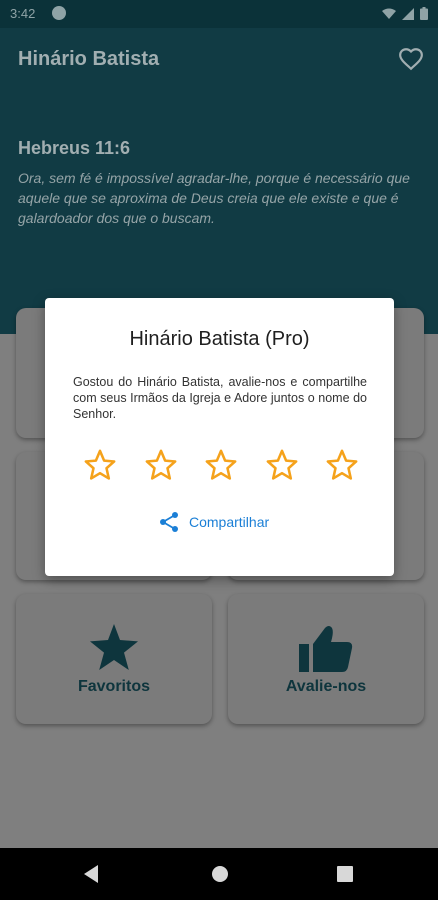  I want to click on rate-card: Avalie-nos, so click(326, 659).